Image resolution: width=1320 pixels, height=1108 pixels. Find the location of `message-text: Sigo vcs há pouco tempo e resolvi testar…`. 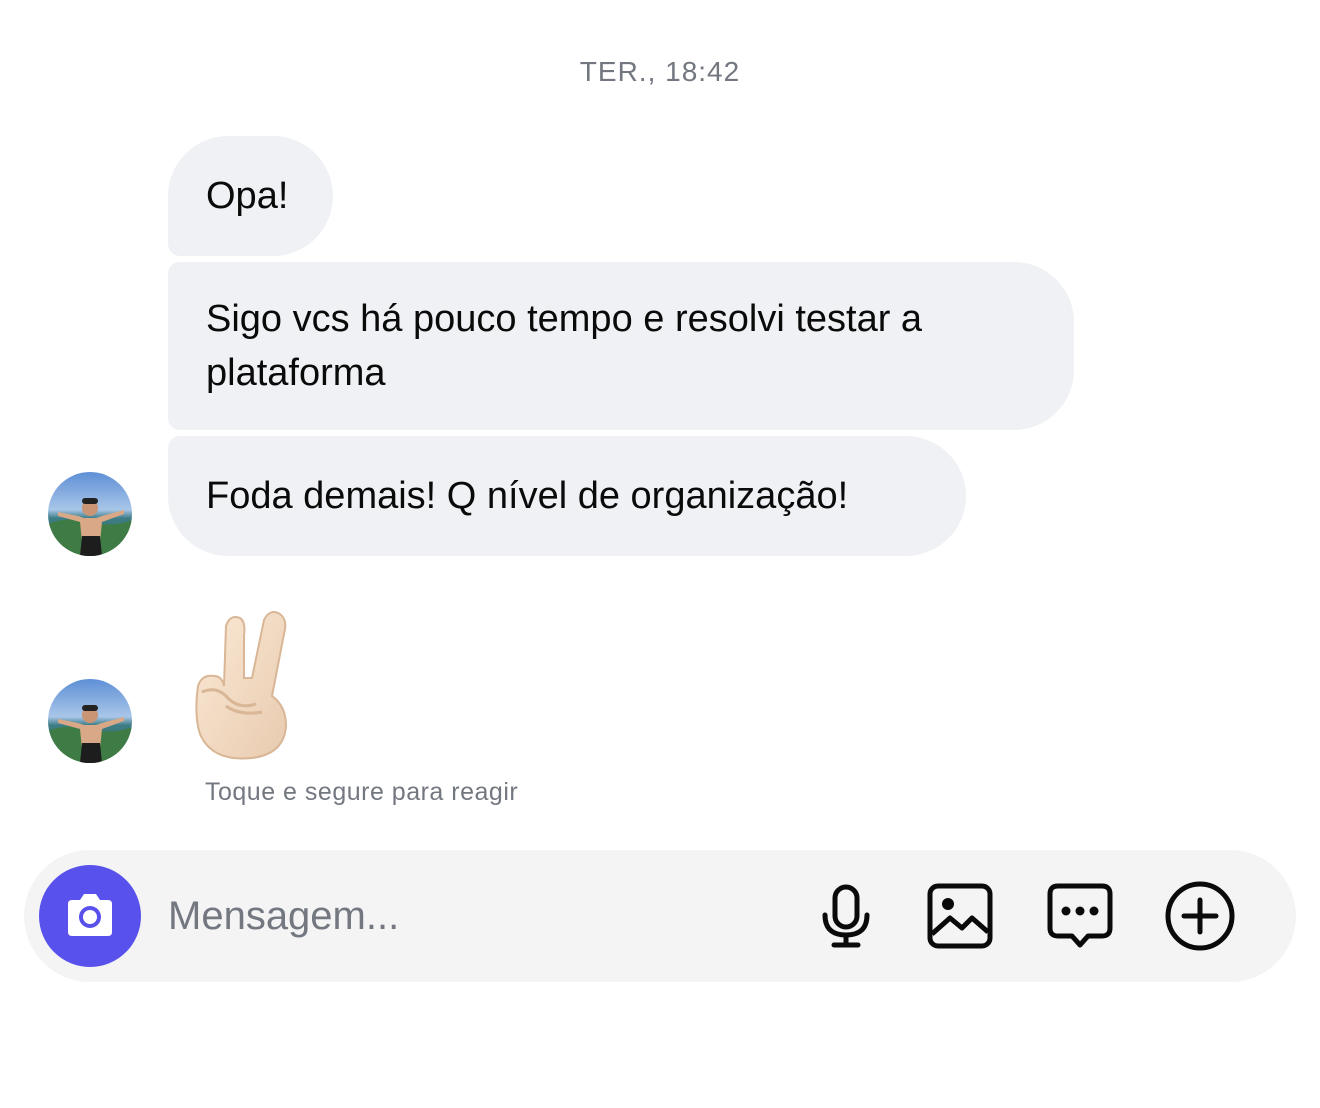

message-text: Sigo vcs há pouco tempo e resolvi testar… is located at coordinates (564, 346).